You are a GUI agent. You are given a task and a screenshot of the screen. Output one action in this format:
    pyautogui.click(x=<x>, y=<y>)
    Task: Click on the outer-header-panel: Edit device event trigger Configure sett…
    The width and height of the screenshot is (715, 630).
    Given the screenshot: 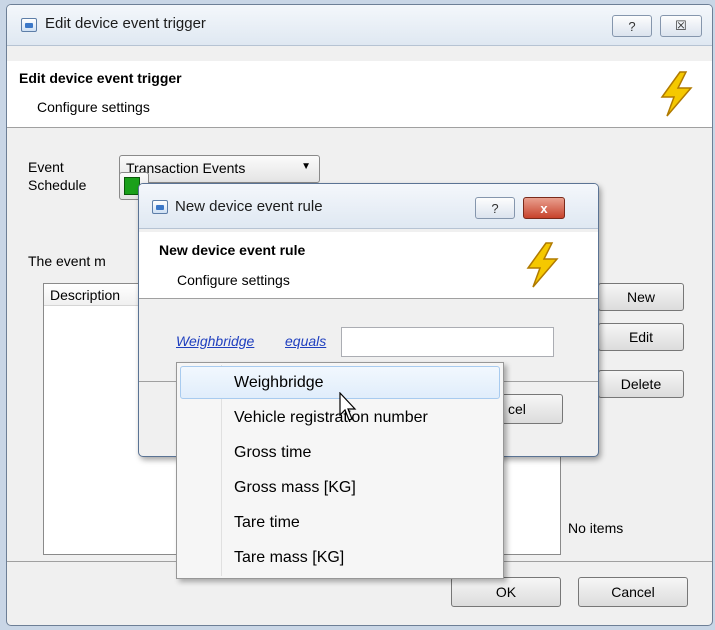 What is the action you would take?
    pyautogui.click(x=359, y=94)
    